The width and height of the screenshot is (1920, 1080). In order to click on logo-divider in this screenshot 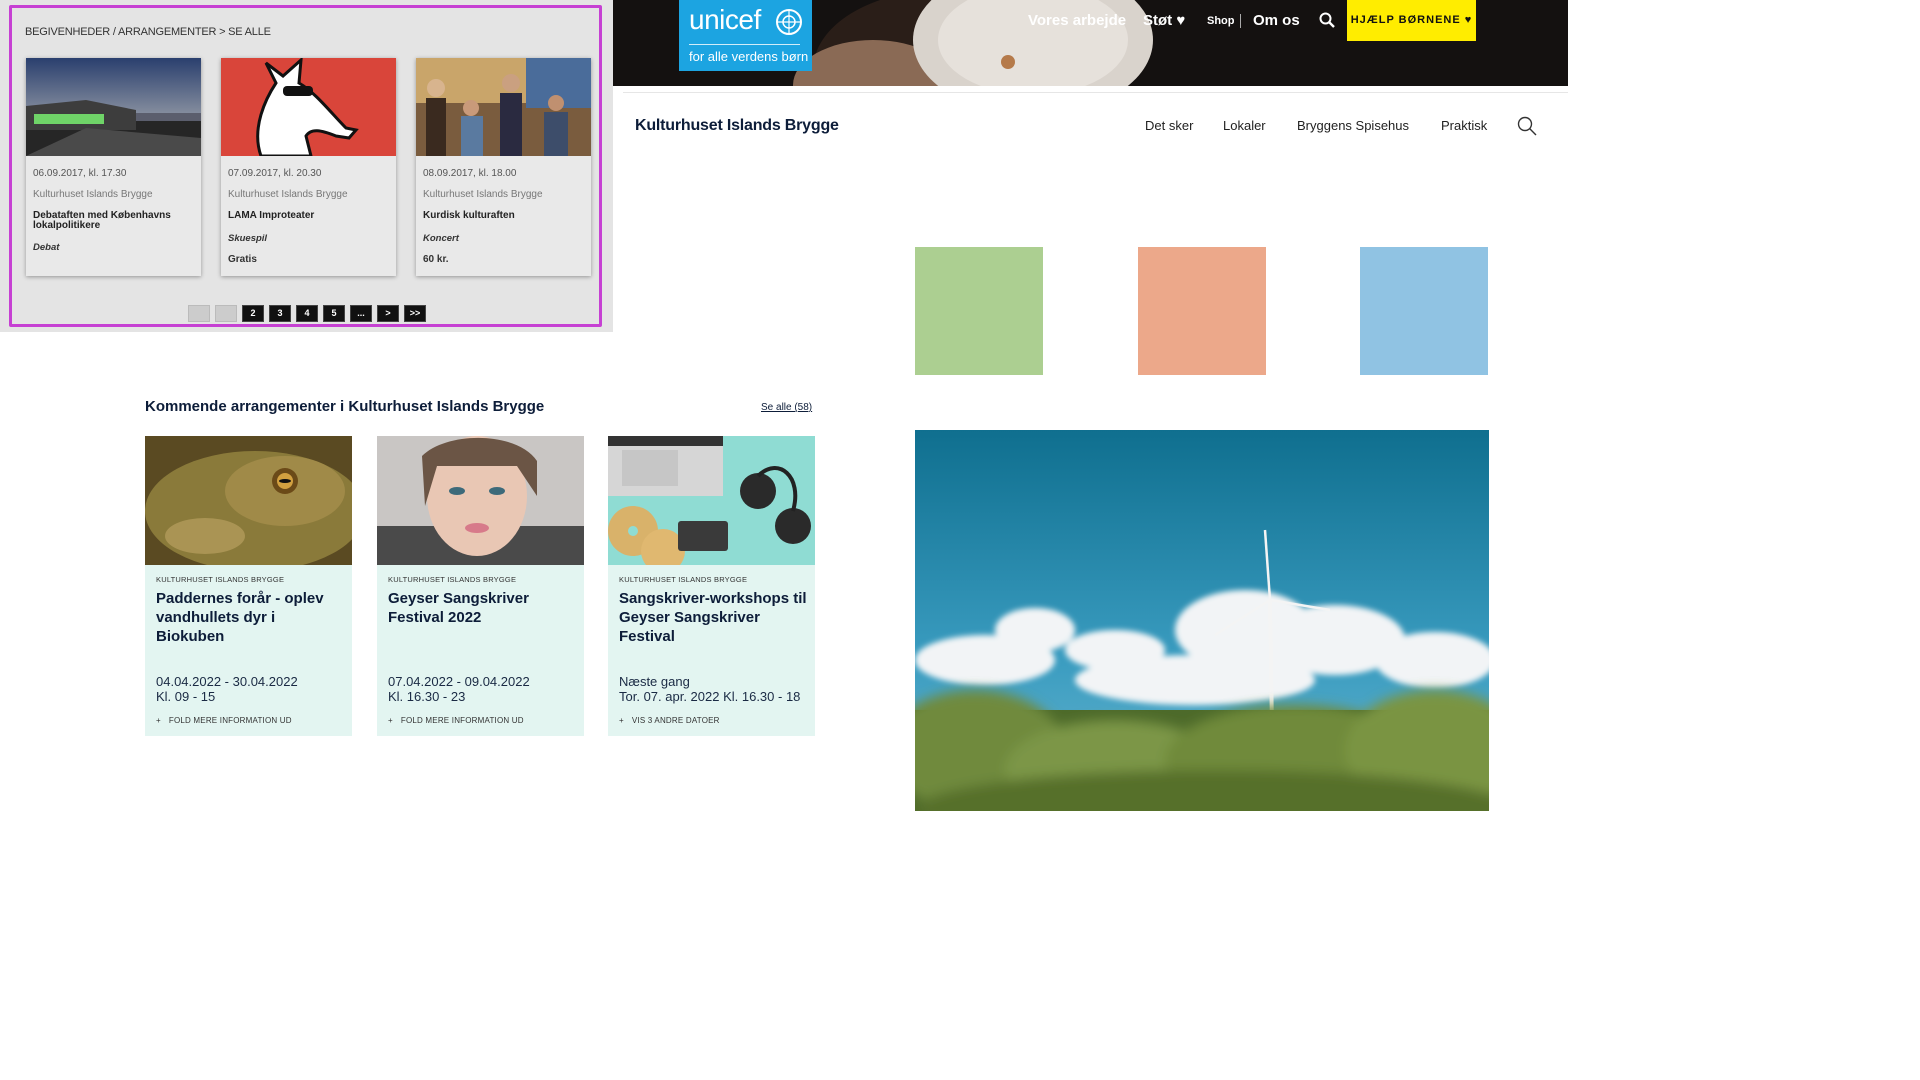, I will do `click(744, 44)`.